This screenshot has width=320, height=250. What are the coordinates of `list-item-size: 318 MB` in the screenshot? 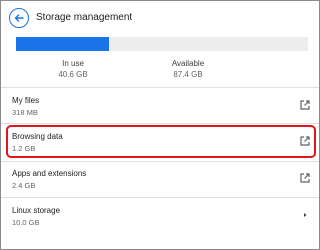 It's located at (25, 112).